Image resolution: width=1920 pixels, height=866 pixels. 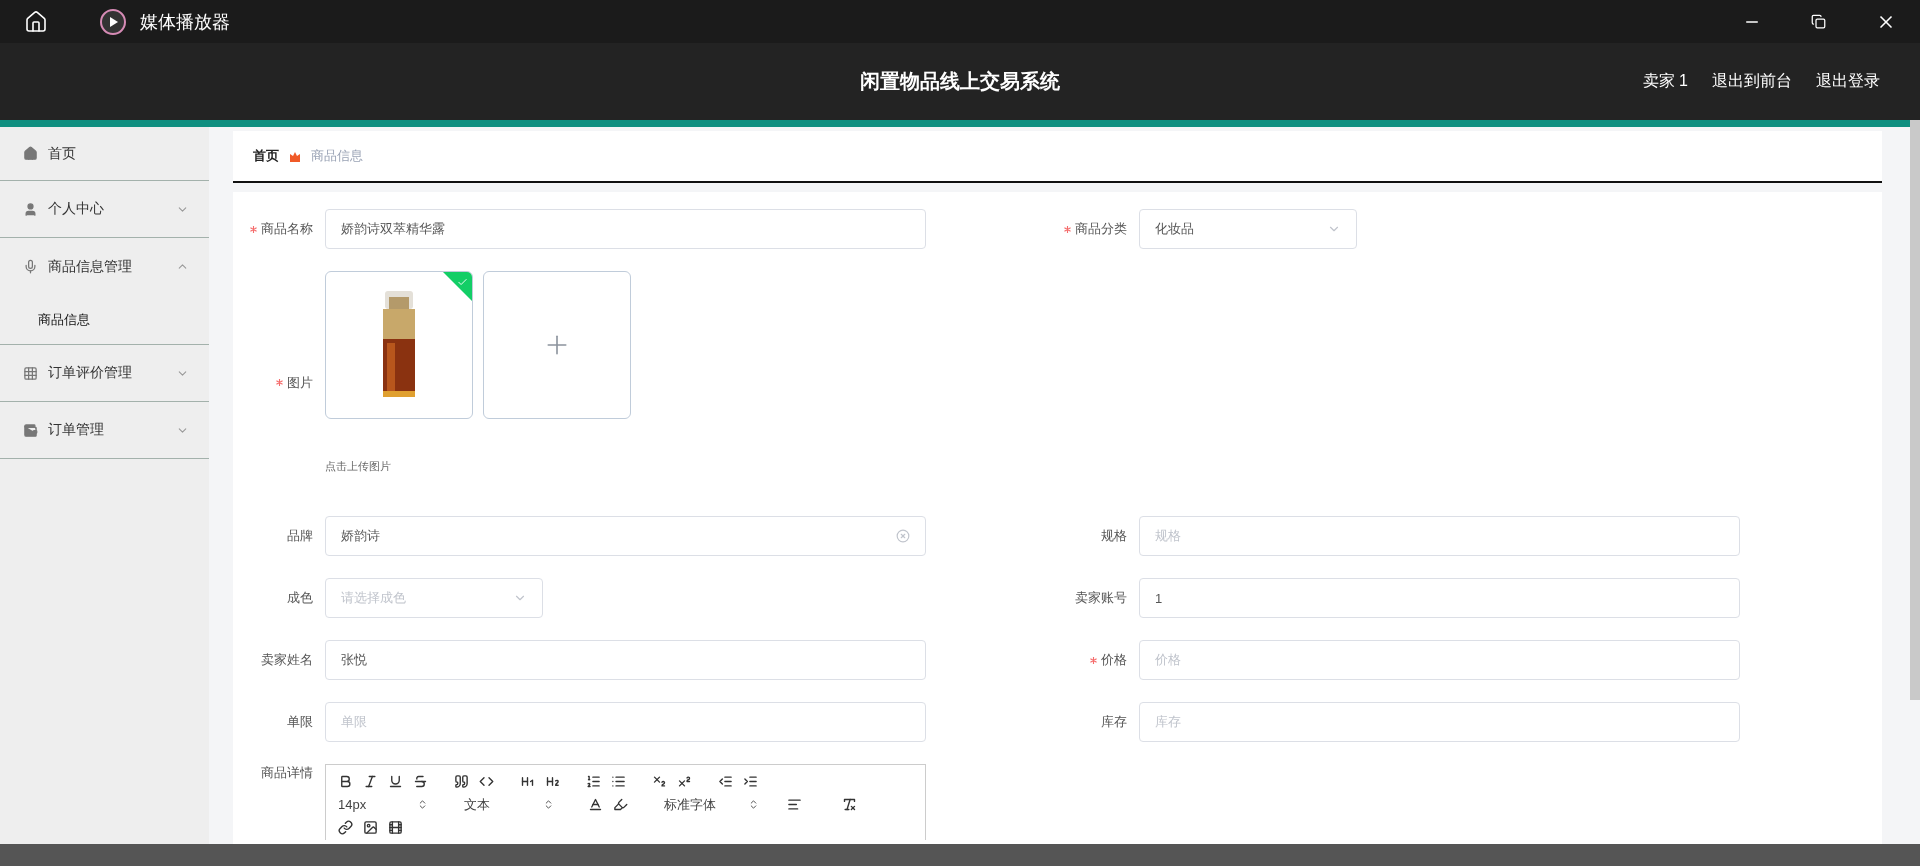 What do you see at coordinates (358, 466) in the screenshot?
I see `upload-hint: 点击上传图片` at bounding box center [358, 466].